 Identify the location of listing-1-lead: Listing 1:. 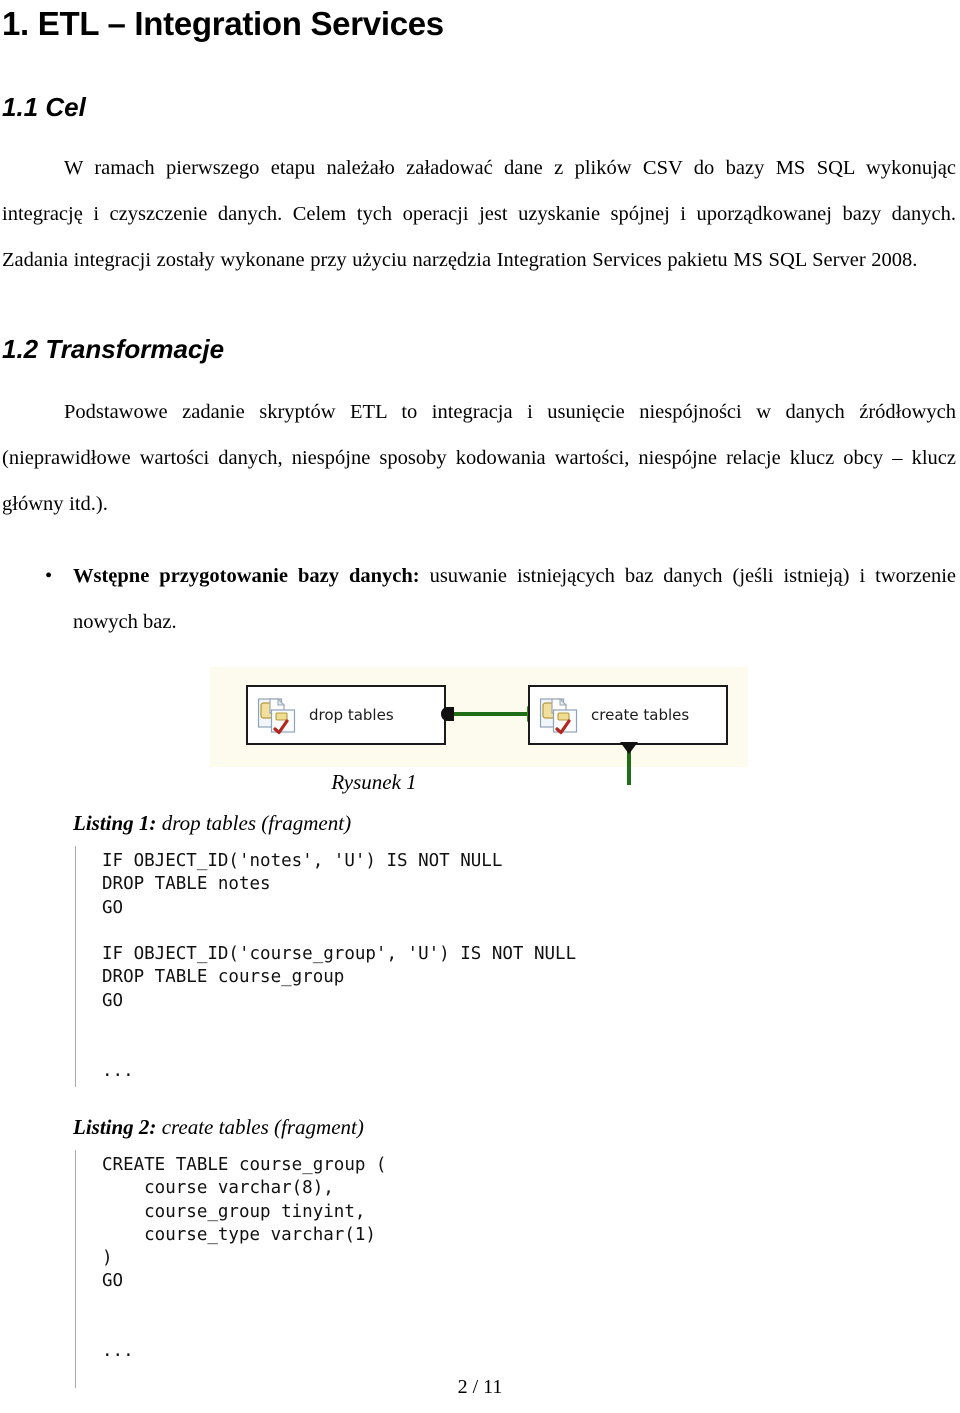
(115, 823).